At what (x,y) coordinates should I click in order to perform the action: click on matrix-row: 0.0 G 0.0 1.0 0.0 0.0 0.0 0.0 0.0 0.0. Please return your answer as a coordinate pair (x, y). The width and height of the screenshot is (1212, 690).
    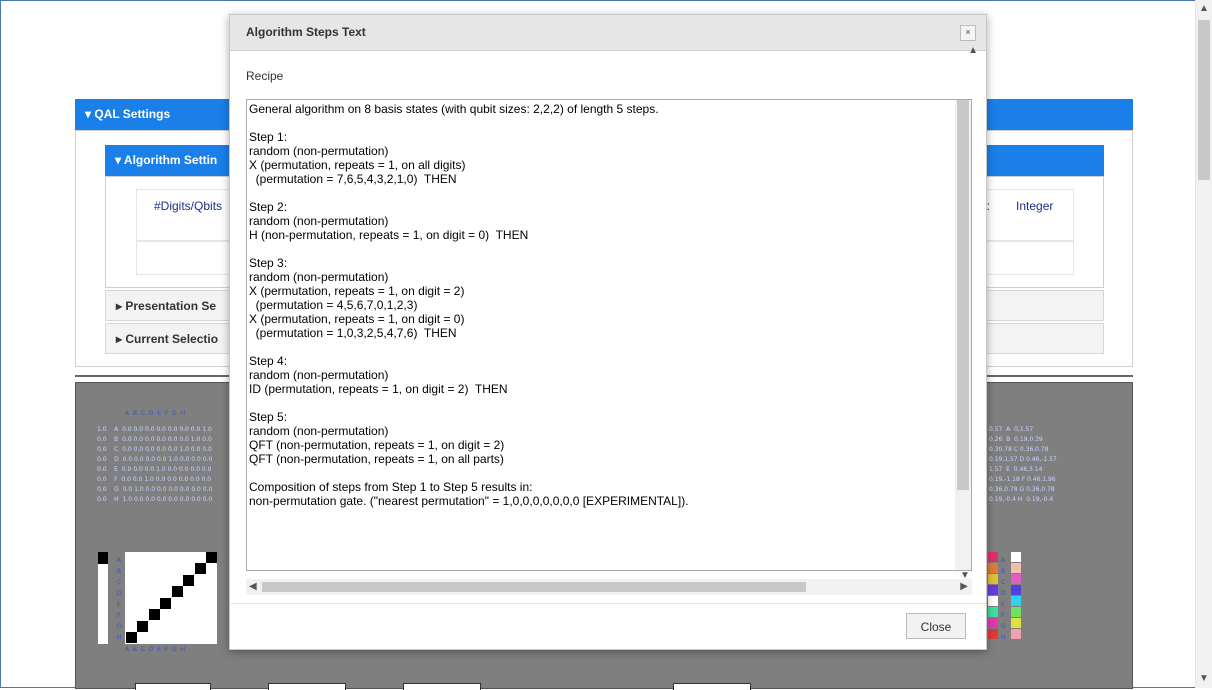
    Looking at the image, I should click on (155, 489).